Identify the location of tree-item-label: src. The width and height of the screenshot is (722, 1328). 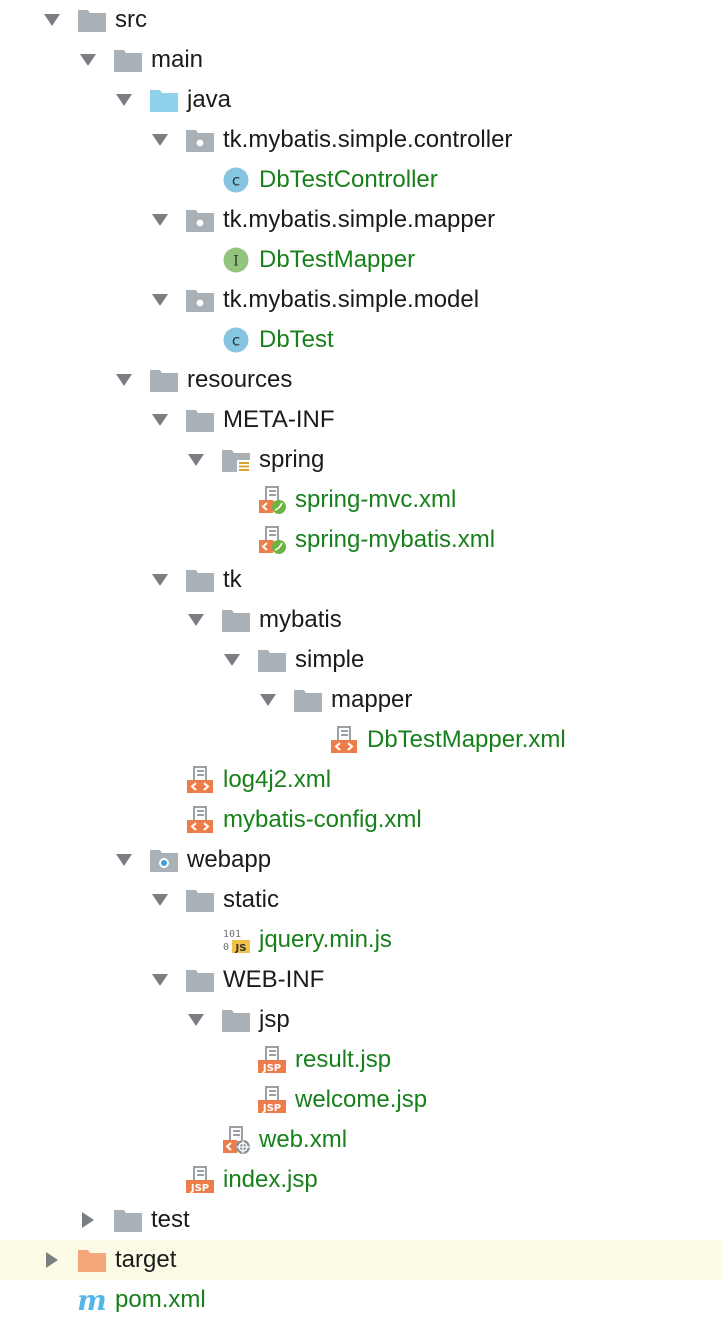
(131, 19).